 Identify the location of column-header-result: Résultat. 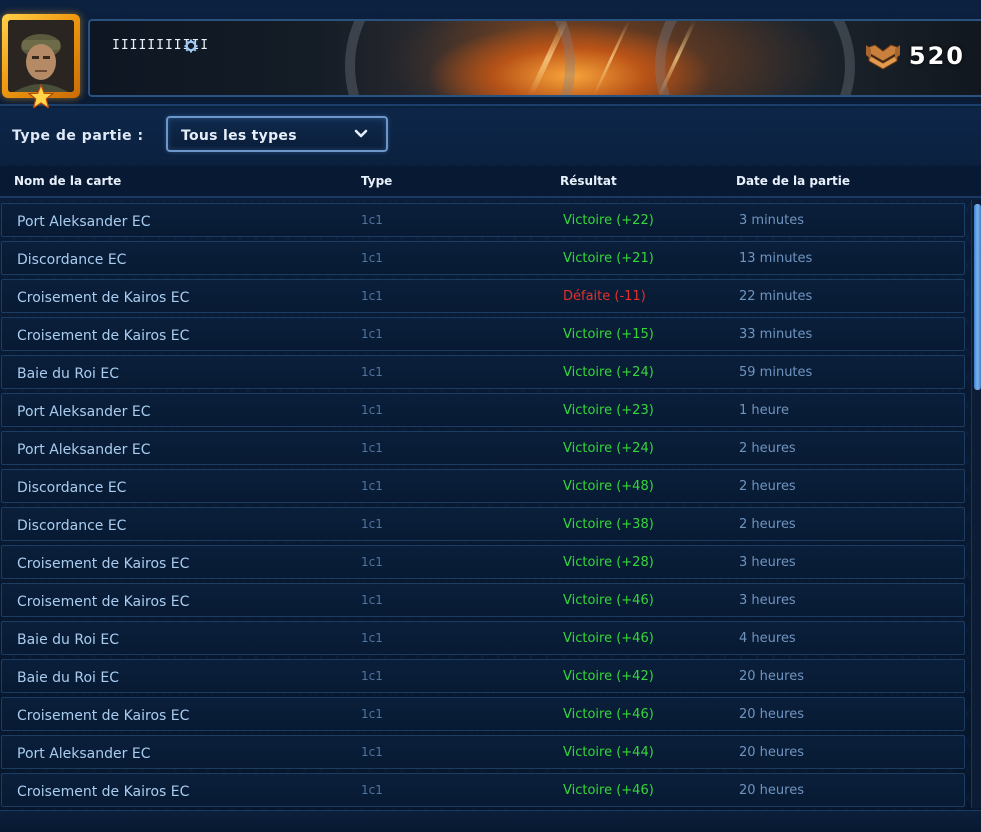
(588, 181).